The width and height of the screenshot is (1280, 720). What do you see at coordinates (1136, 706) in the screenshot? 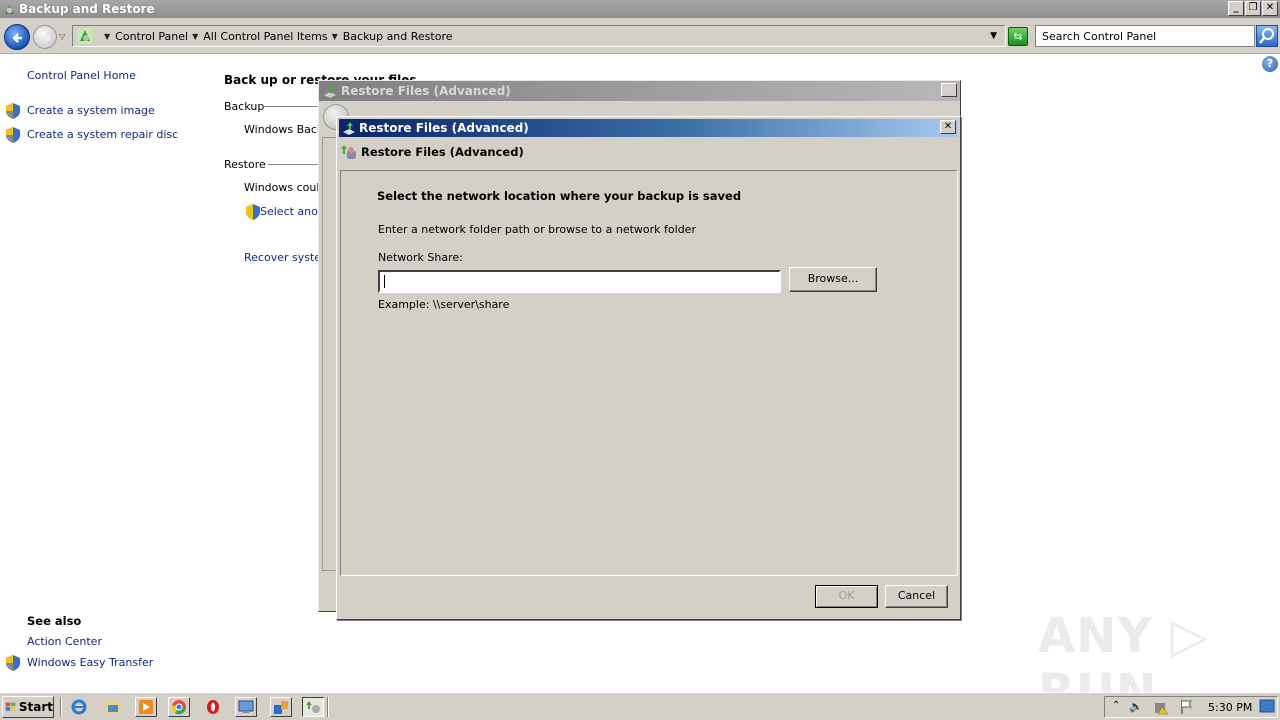
I see `volume-icon: 🔈` at bounding box center [1136, 706].